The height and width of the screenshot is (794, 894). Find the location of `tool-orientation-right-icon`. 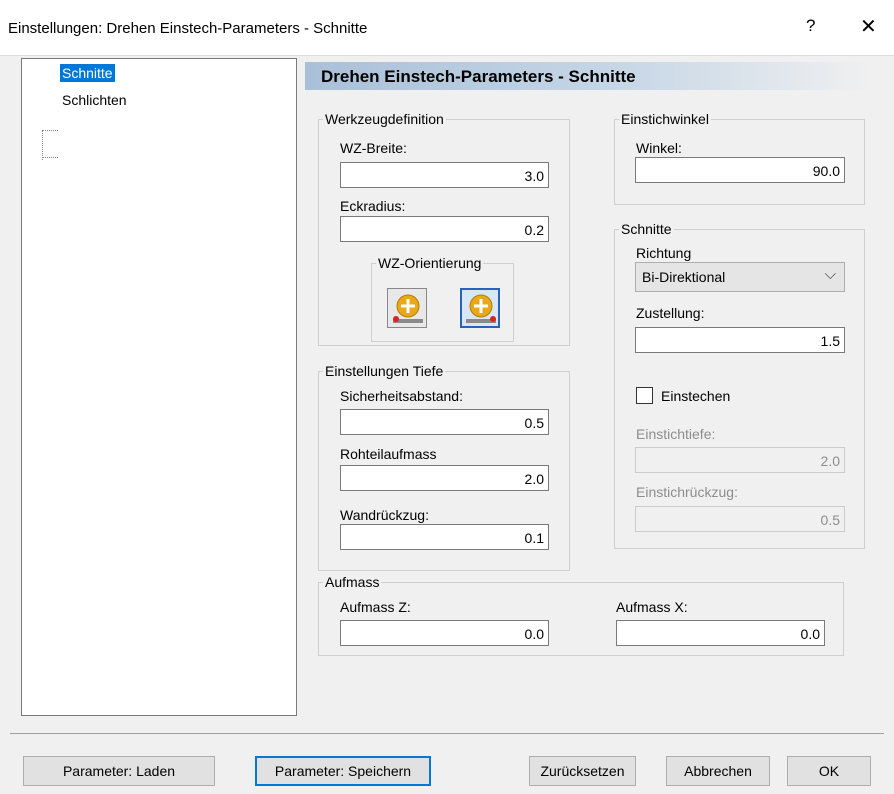

tool-orientation-right-icon is located at coordinates (481, 308).